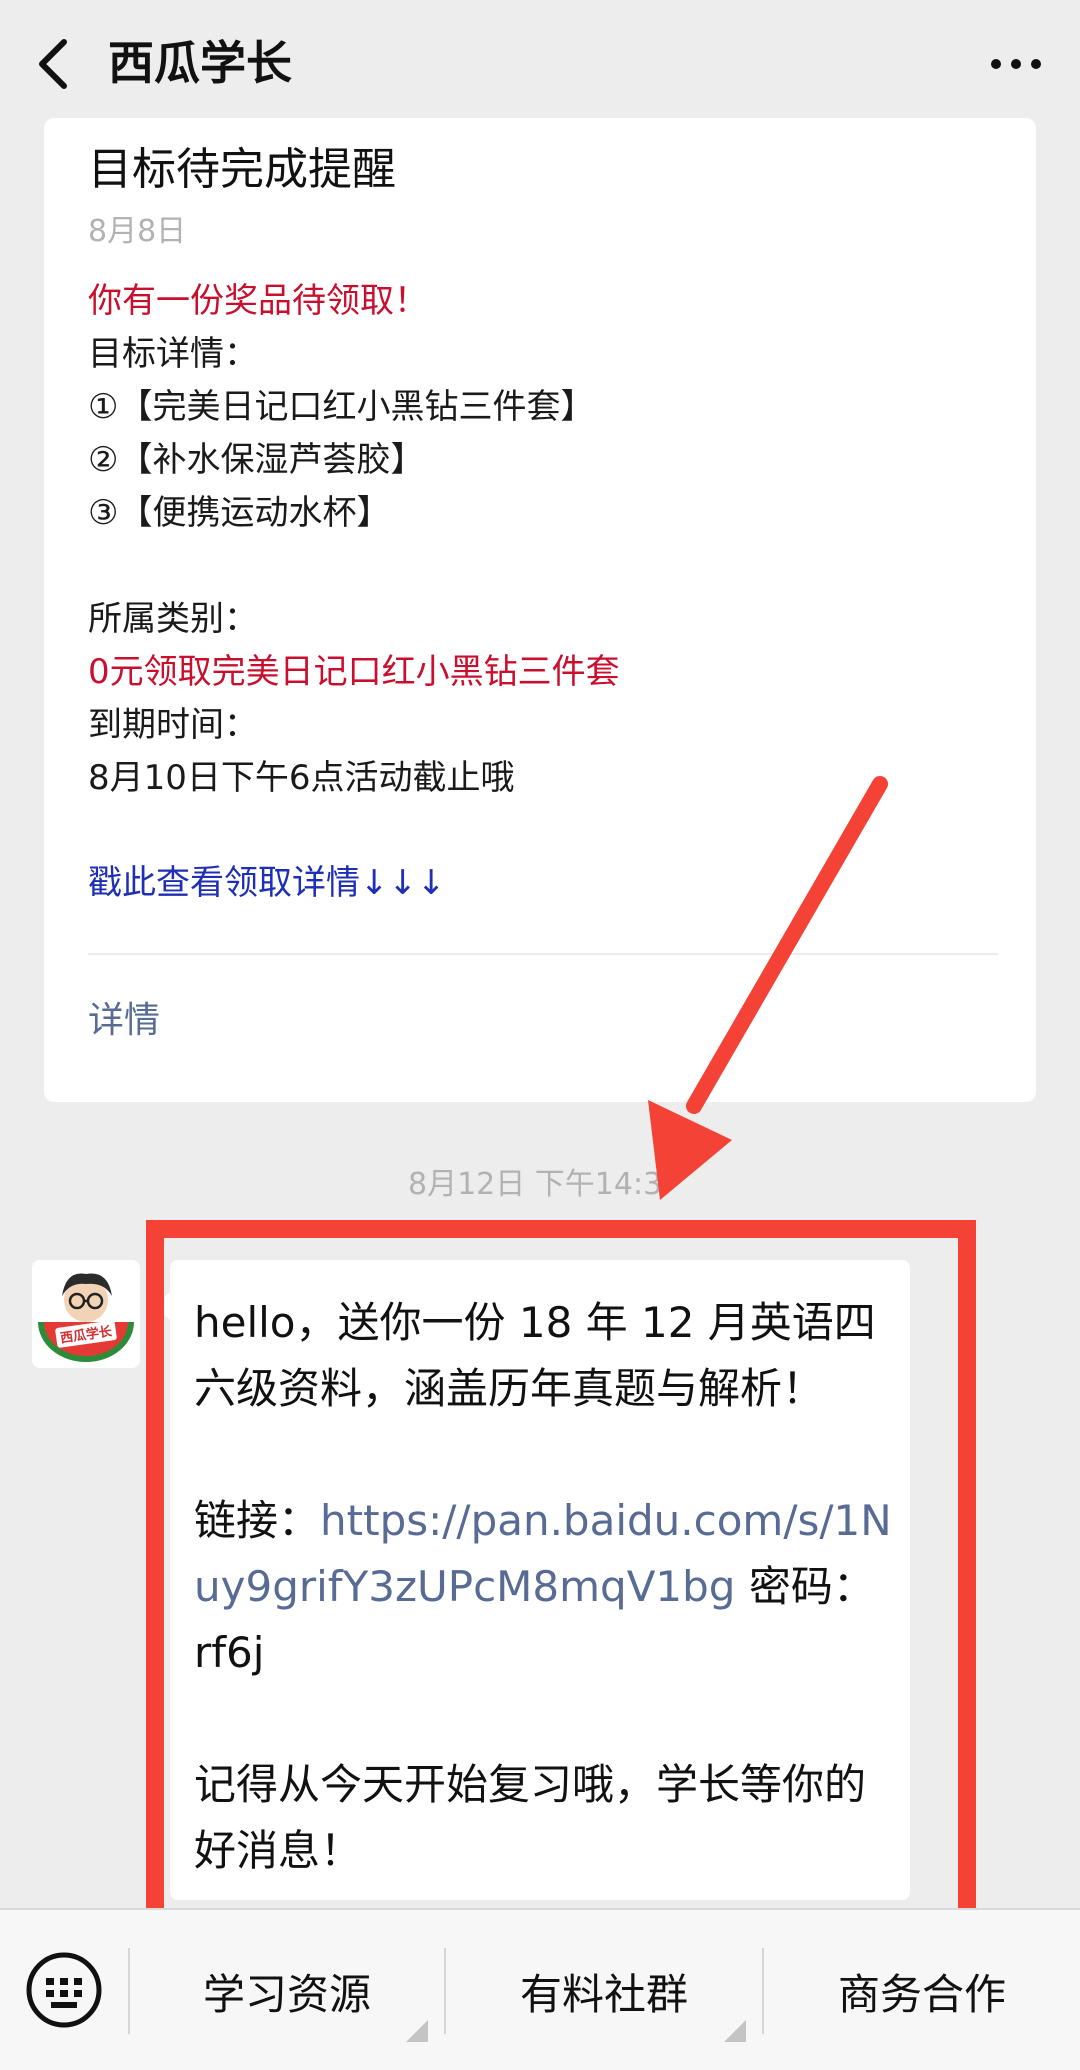  I want to click on bottom-menu-bar: 学习资源 有料社群 商务合作, so click(540, 1989).